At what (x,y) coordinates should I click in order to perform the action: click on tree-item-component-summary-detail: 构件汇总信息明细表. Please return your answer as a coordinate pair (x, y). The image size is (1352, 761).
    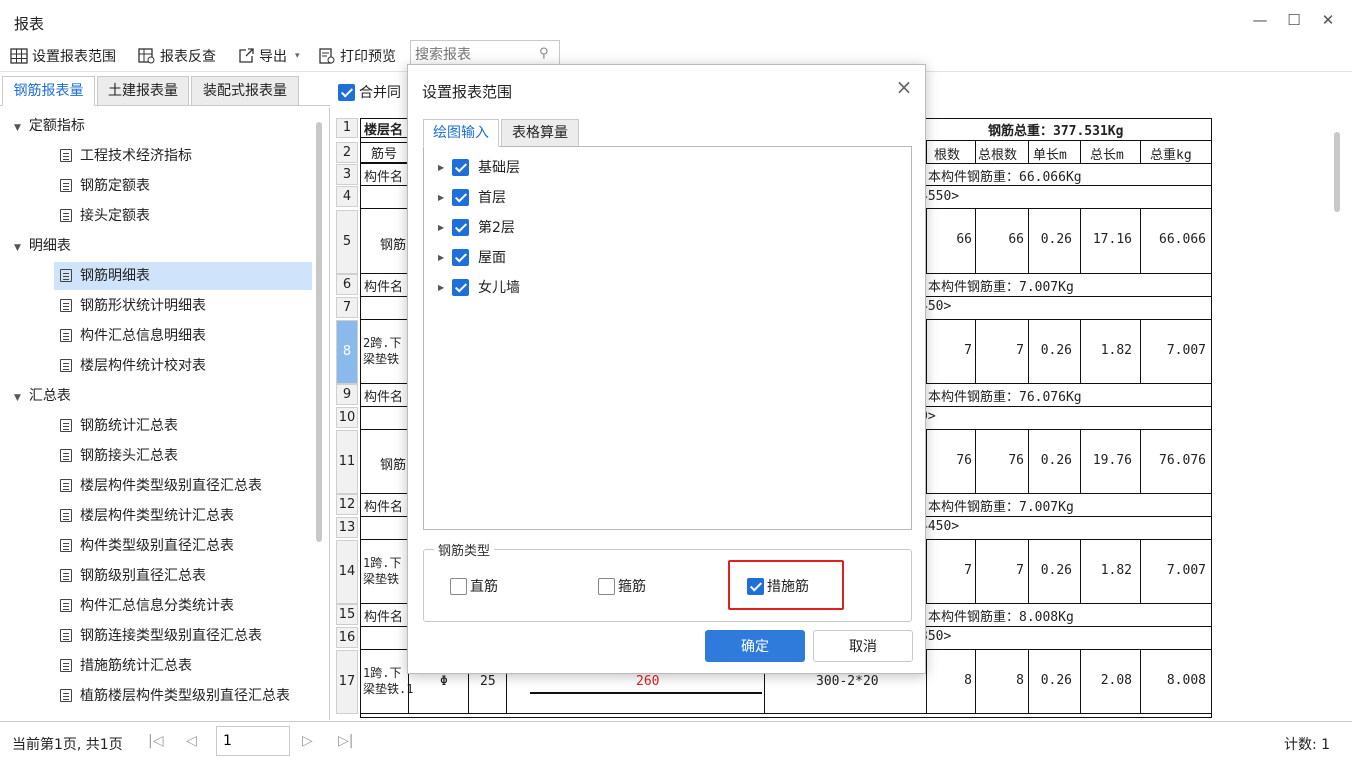
    Looking at the image, I should click on (133, 336).